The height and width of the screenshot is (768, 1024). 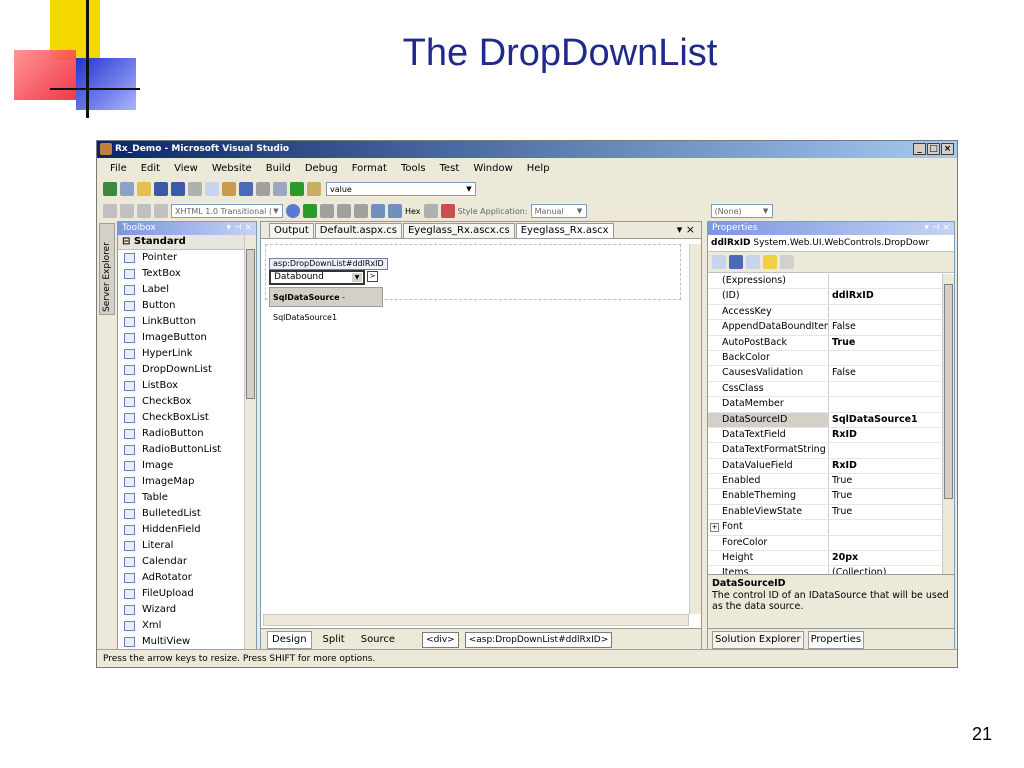 What do you see at coordinates (458, 230) in the screenshot?
I see `tab-eyeglass-rx-ascx-cs: Eyeglass_Rx.ascx.cs` at bounding box center [458, 230].